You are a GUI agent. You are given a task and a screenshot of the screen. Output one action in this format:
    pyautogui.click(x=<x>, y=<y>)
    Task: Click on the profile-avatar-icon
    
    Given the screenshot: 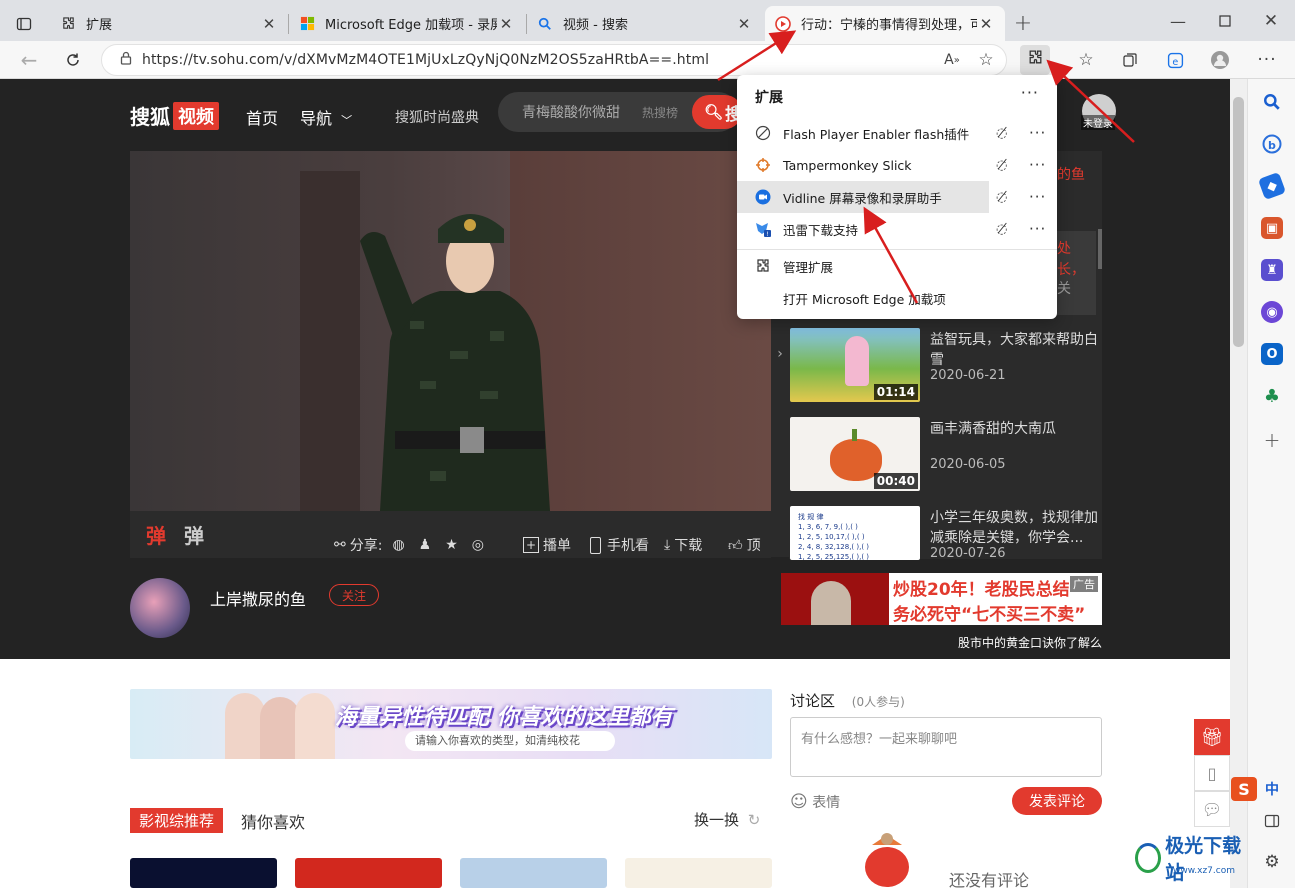 What is the action you would take?
    pyautogui.click(x=1220, y=60)
    